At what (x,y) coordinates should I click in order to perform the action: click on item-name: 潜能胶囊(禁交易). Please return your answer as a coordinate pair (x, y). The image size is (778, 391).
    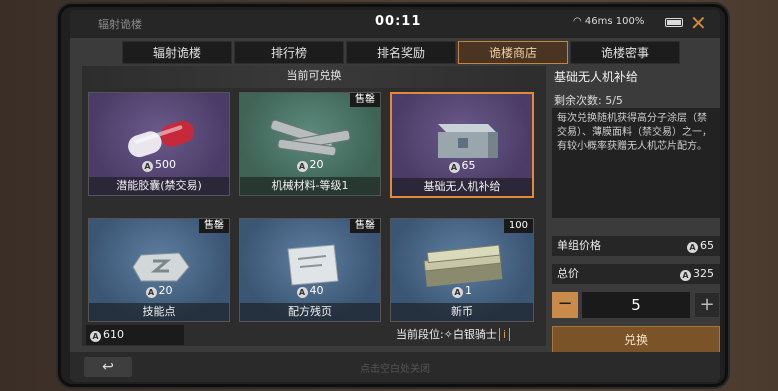
    Looking at the image, I should click on (159, 186).